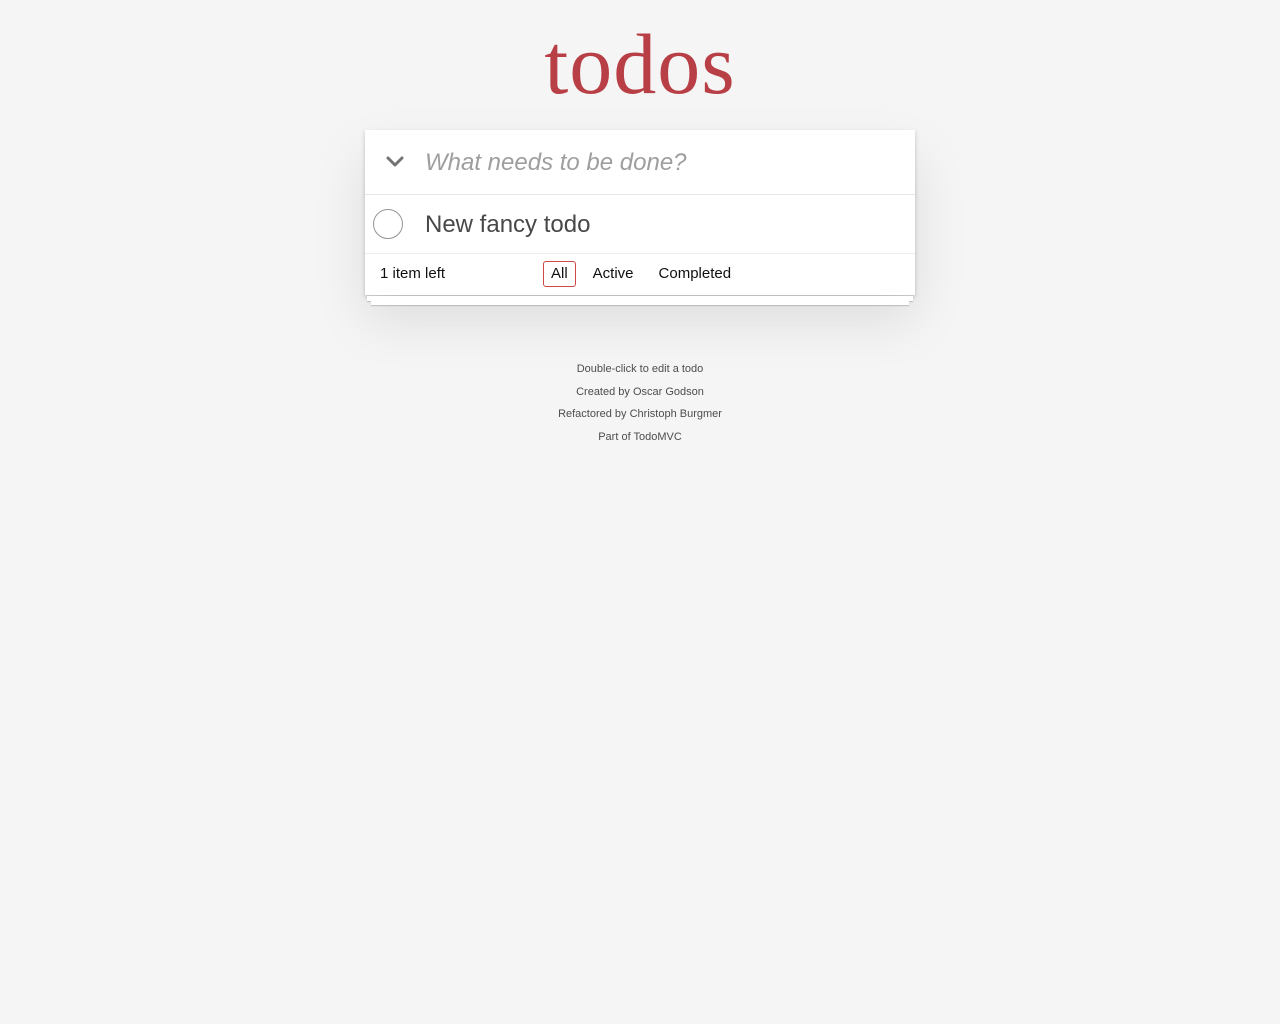 This screenshot has height=1024, width=1280. I want to click on created-by-prefix: Created by, so click(604, 391).